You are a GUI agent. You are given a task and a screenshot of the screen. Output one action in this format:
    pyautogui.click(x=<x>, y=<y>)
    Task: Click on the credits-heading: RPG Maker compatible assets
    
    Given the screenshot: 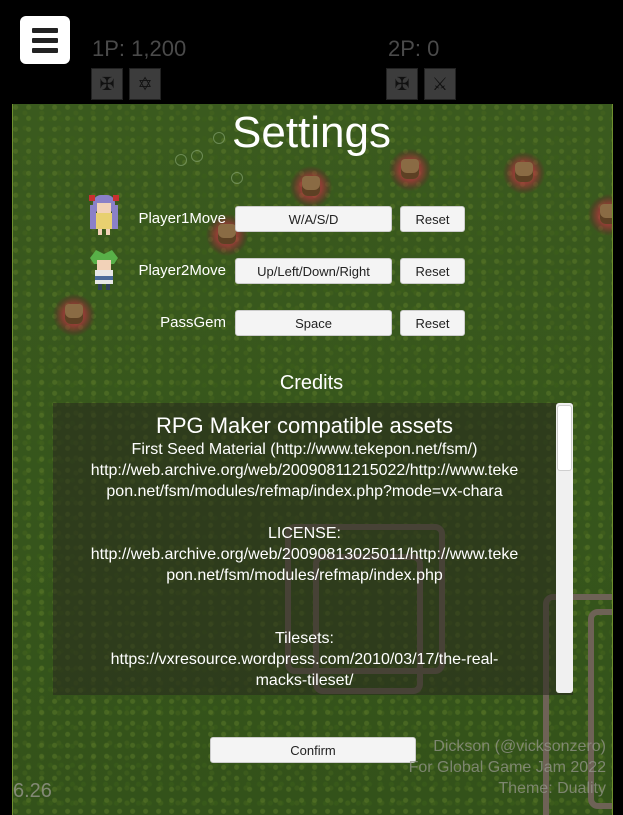 What is the action you would take?
    pyautogui.click(x=304, y=425)
    